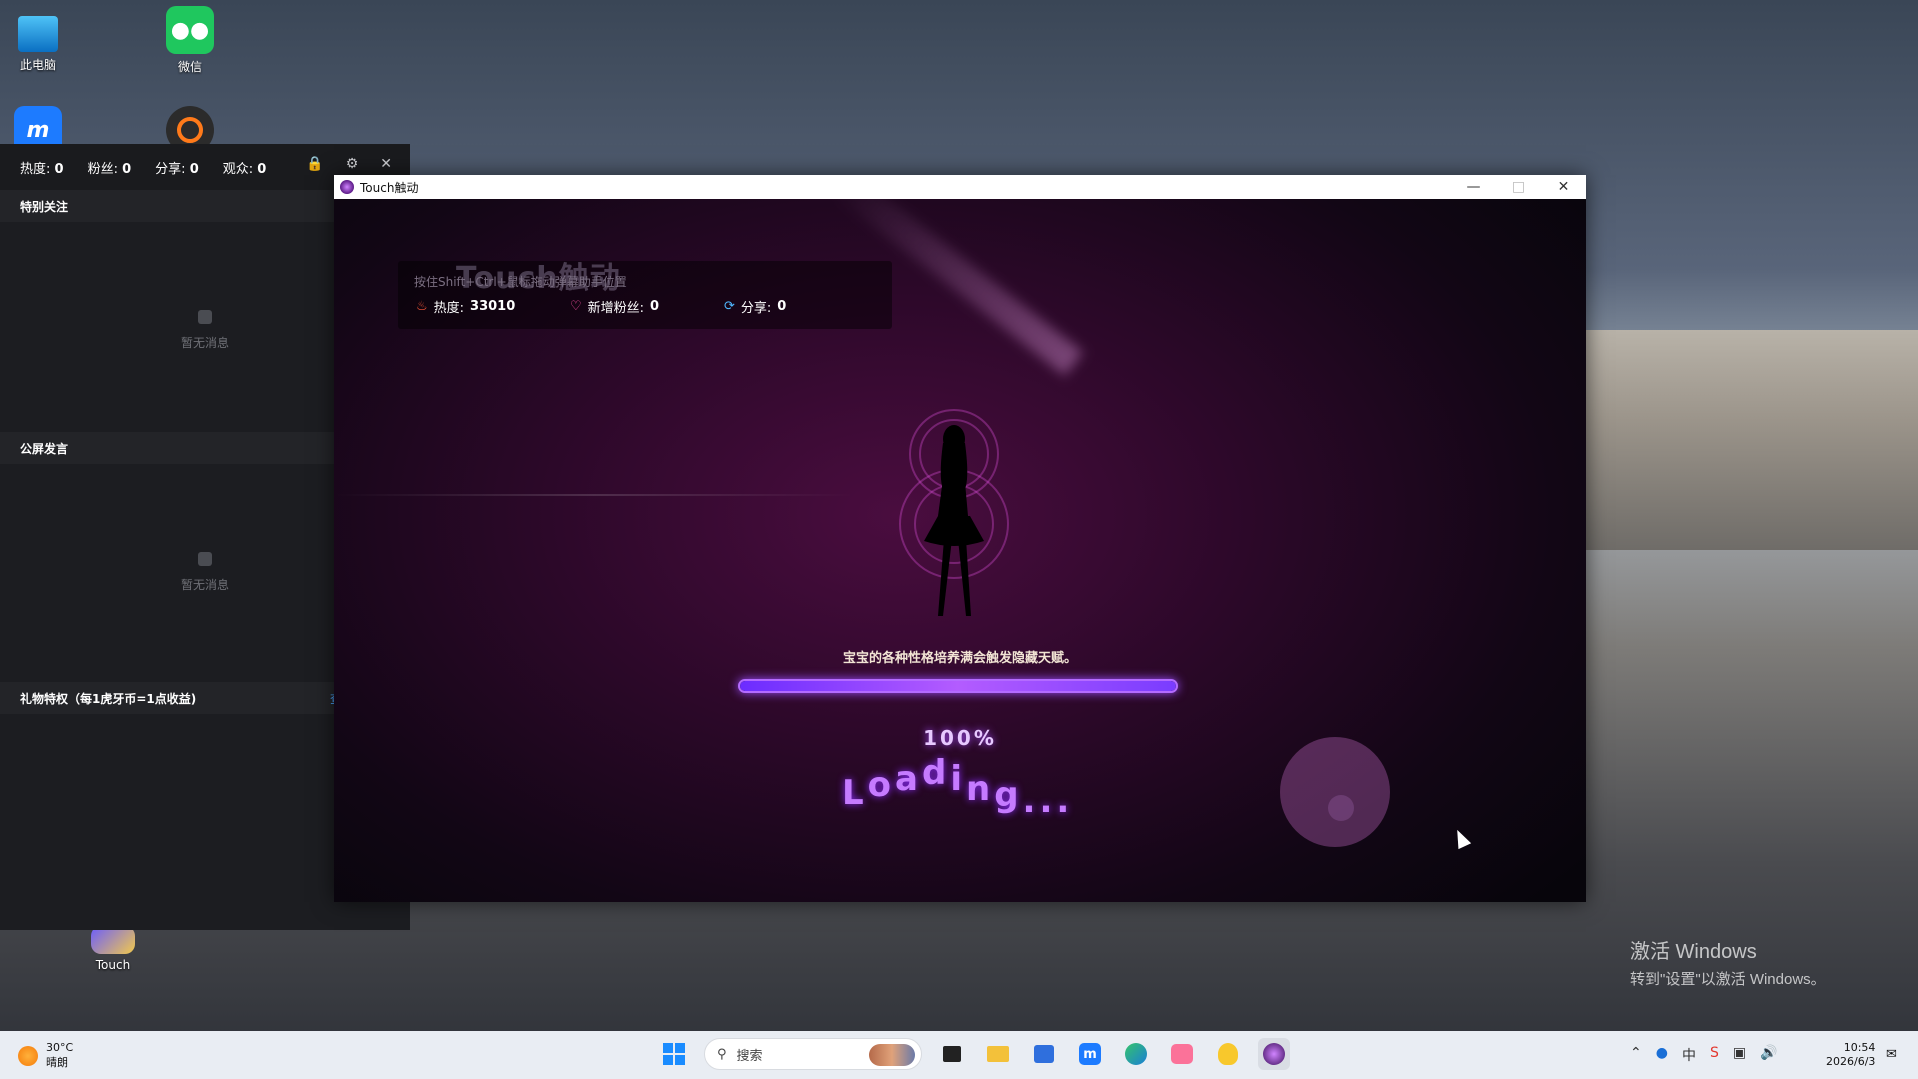 This screenshot has height=1079, width=1918. What do you see at coordinates (674, 1054) in the screenshot?
I see `windows-start-icon` at bounding box center [674, 1054].